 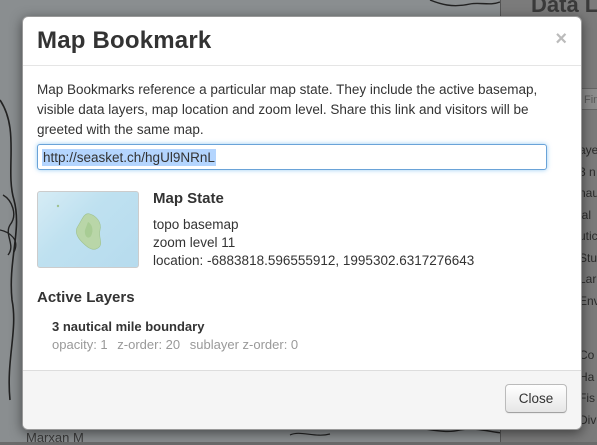 What do you see at coordinates (302, 399) in the screenshot?
I see `dialog-footer: Close` at bounding box center [302, 399].